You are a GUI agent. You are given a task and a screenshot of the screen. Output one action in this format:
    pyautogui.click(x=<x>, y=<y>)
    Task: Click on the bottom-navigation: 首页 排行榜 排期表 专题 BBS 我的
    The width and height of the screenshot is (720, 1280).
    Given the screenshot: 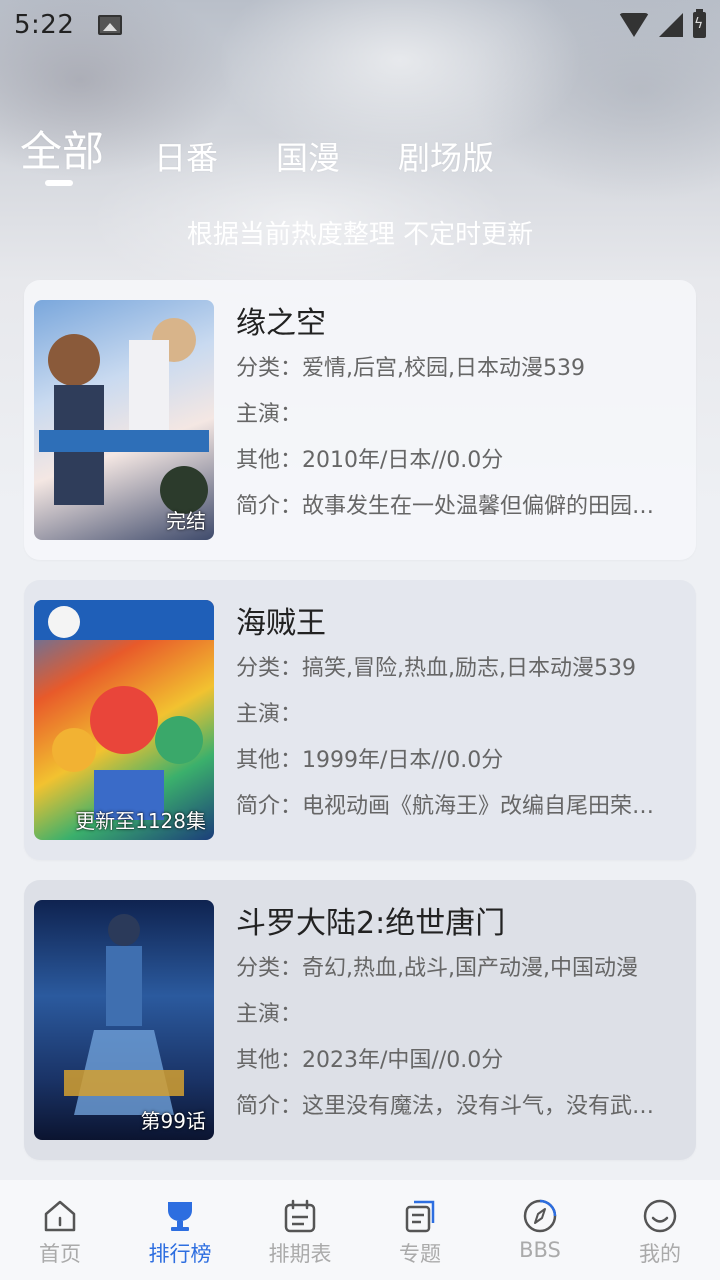 What is the action you would take?
    pyautogui.click(x=360, y=1230)
    